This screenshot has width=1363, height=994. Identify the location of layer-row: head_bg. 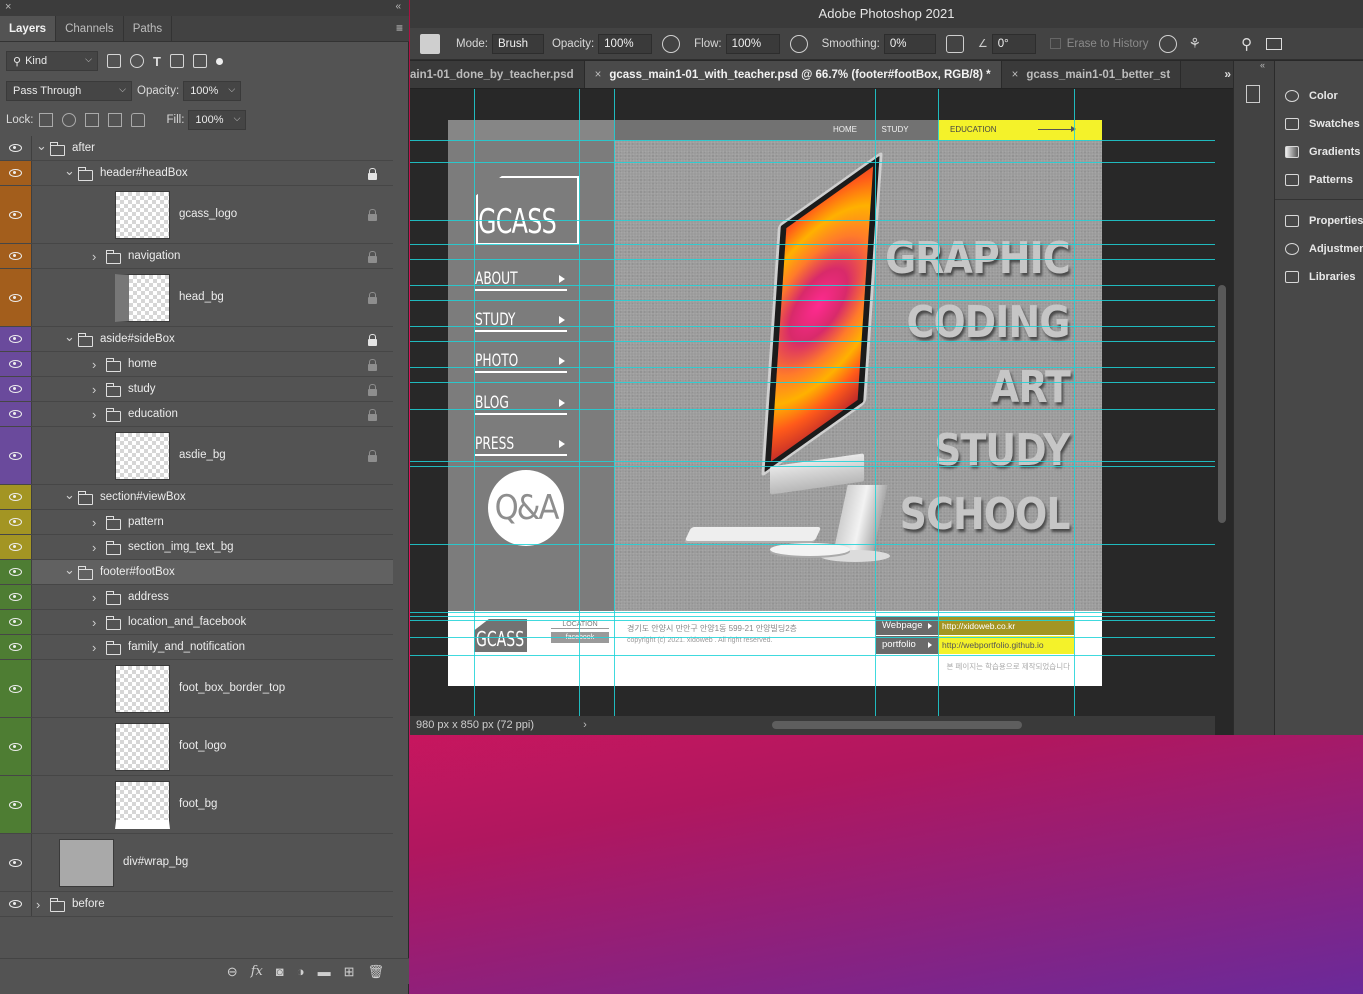
(196, 298).